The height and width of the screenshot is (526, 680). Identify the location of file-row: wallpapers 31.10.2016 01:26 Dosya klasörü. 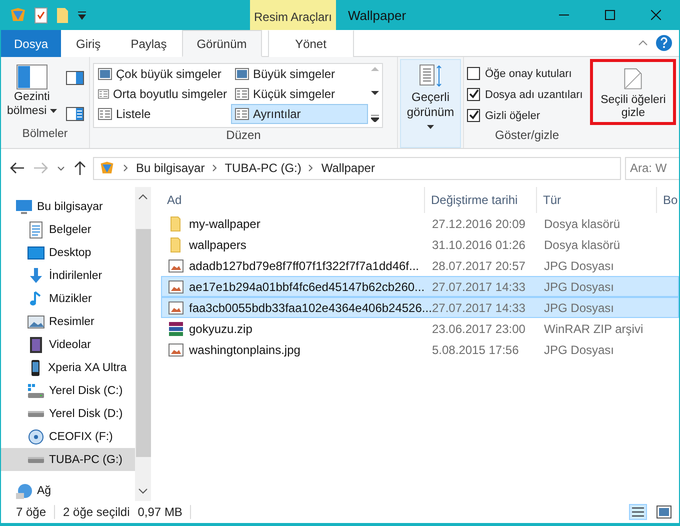
(420, 244).